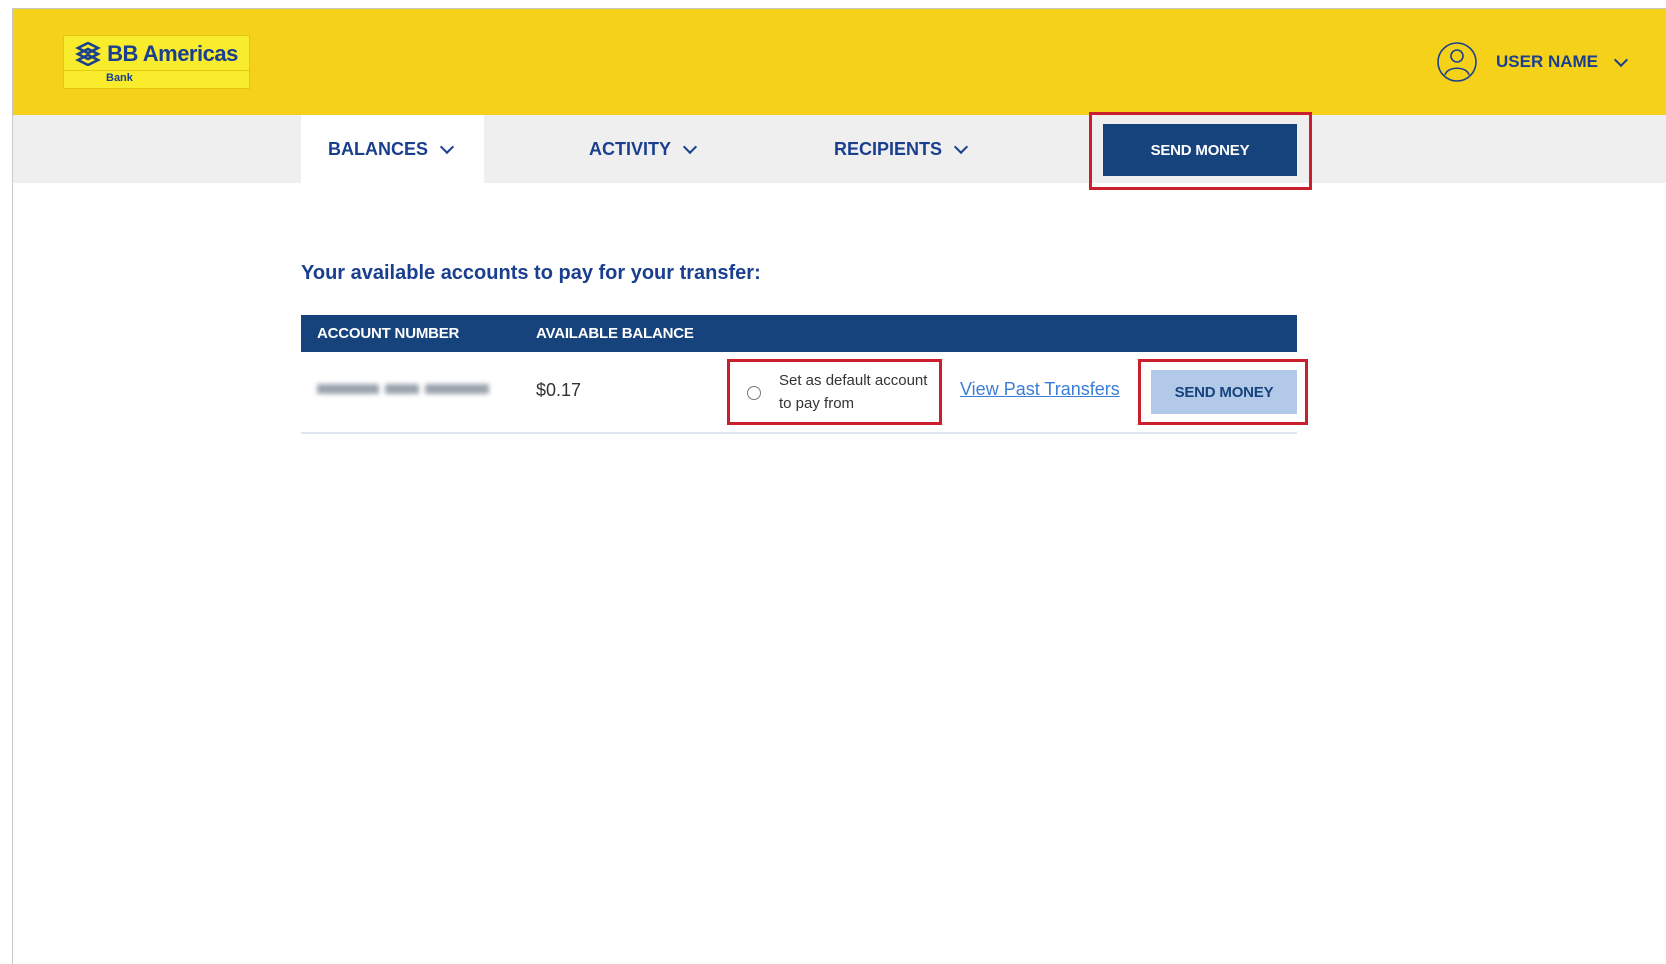 The height and width of the screenshot is (964, 1666). What do you see at coordinates (630, 148) in the screenshot?
I see `tab-label: ACTIVITY` at bounding box center [630, 148].